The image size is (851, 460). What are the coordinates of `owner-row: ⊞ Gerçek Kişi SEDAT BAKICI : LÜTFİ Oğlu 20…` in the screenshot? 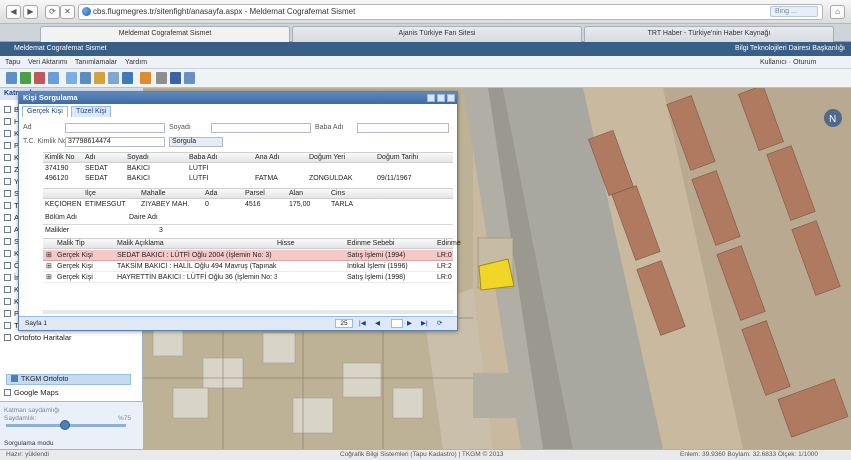 It's located at (248, 255).